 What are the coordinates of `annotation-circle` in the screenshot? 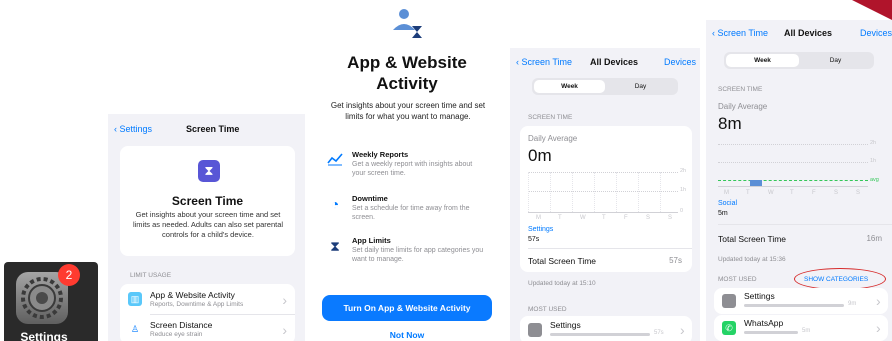 It's located at (840, 279).